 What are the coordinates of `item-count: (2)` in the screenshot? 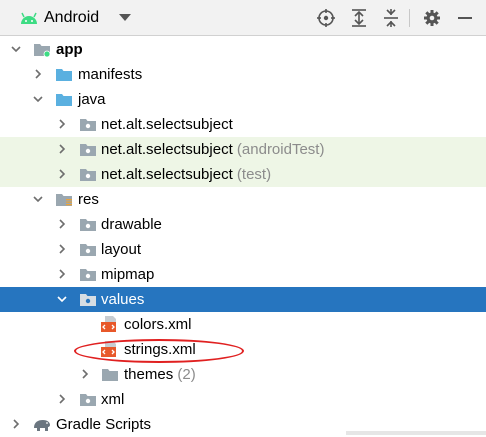 It's located at (184, 374).